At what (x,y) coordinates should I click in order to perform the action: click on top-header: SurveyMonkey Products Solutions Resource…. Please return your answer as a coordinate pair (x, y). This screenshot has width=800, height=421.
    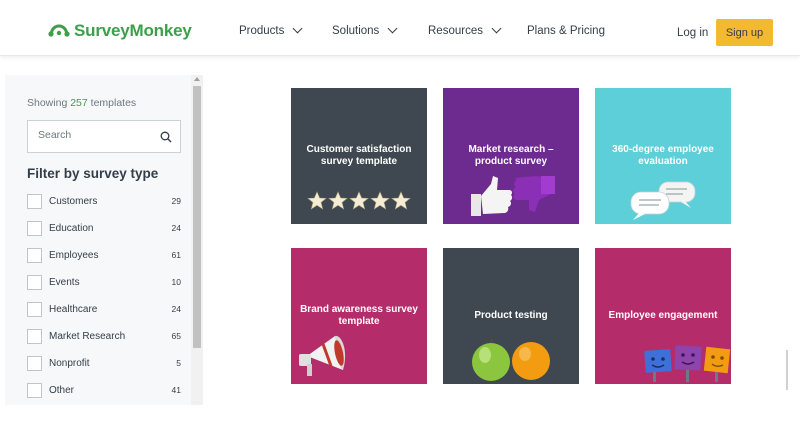
    Looking at the image, I should click on (400, 28).